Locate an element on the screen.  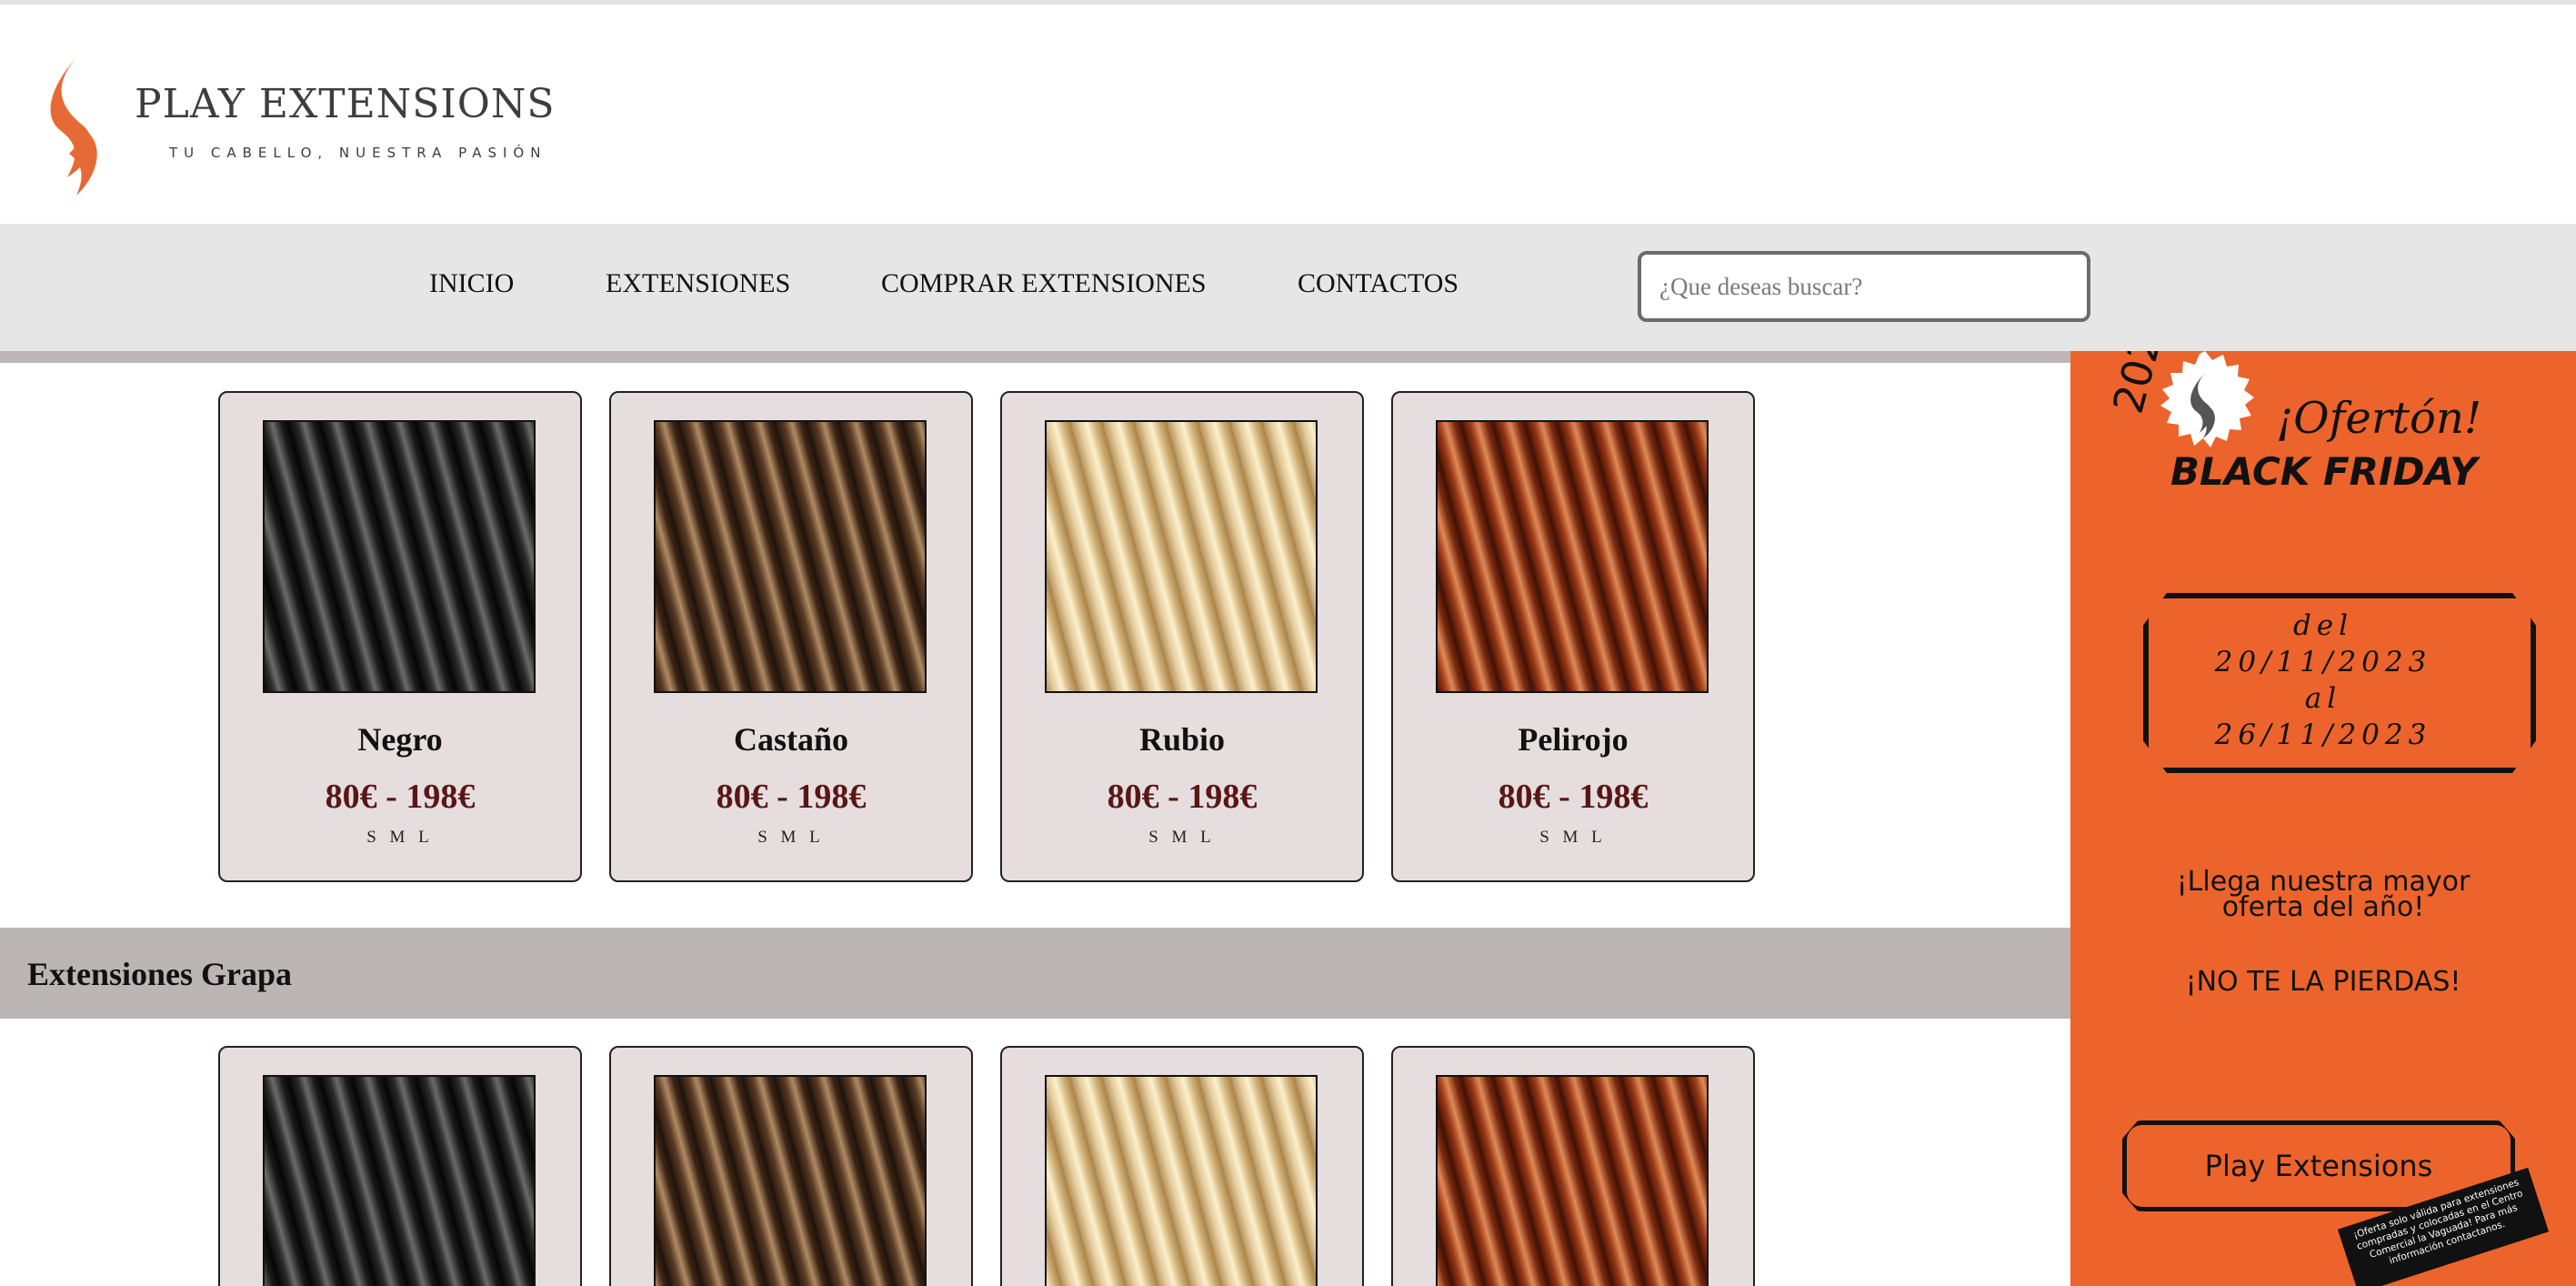
product-card-pelirojo-grapa is located at coordinates (1573, 1166).